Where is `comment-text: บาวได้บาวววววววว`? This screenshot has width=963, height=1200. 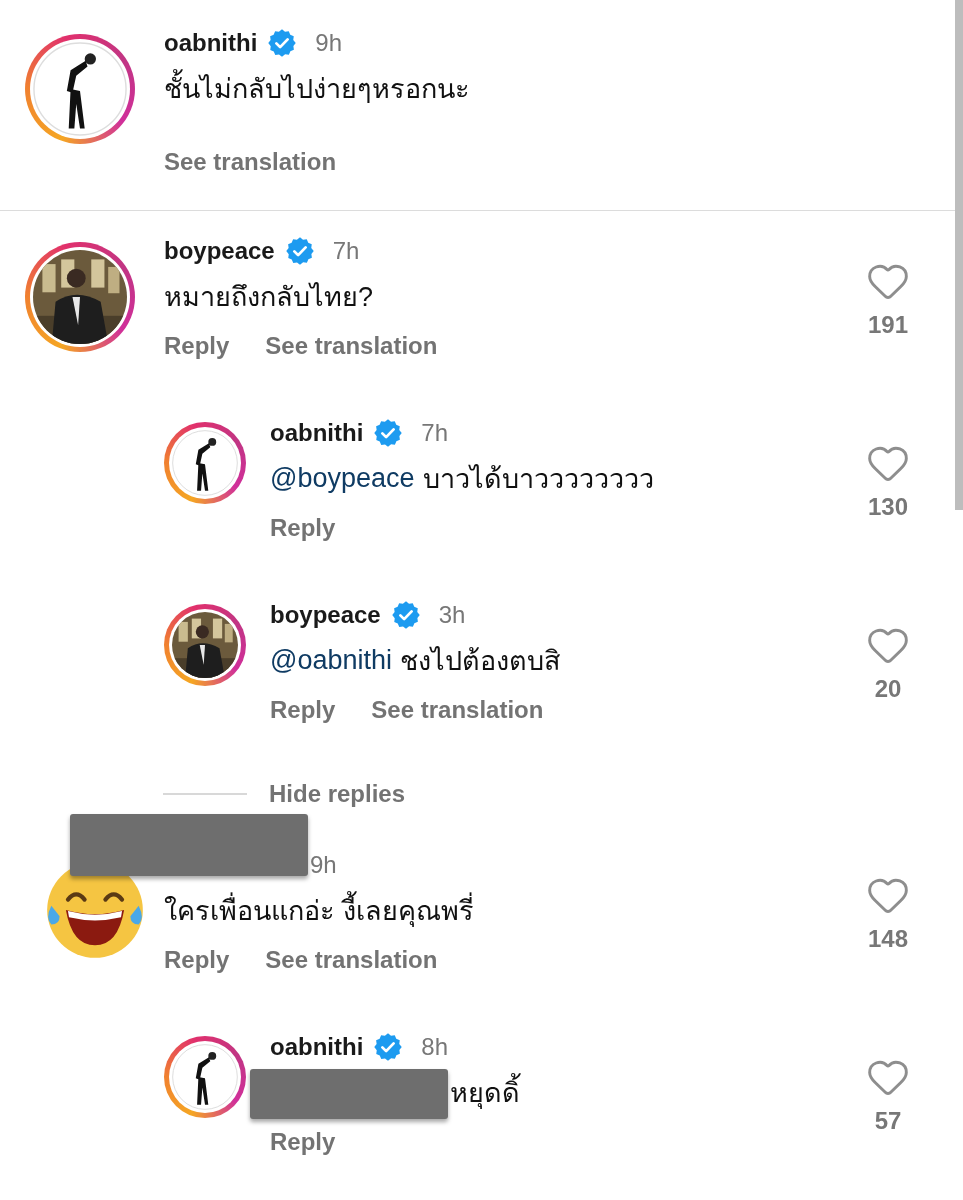 comment-text: บาวได้บาวววววววว is located at coordinates (538, 479).